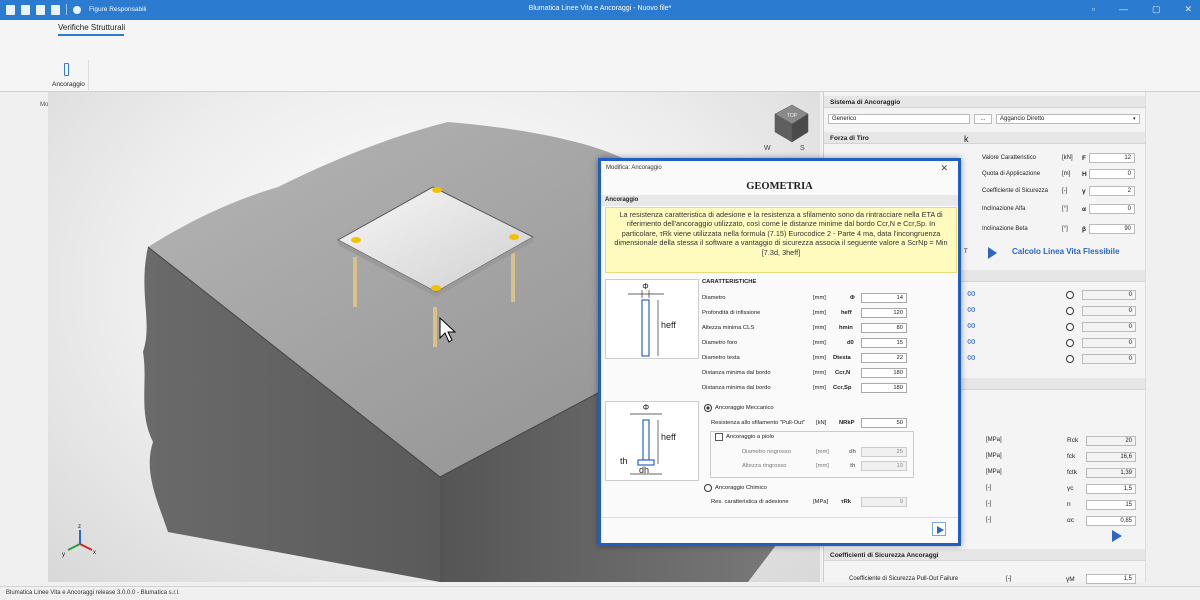 This screenshot has height=600, width=1200. Describe the element at coordinates (884, 358) in the screenshot. I see `diametro-testa-field: 22` at that location.